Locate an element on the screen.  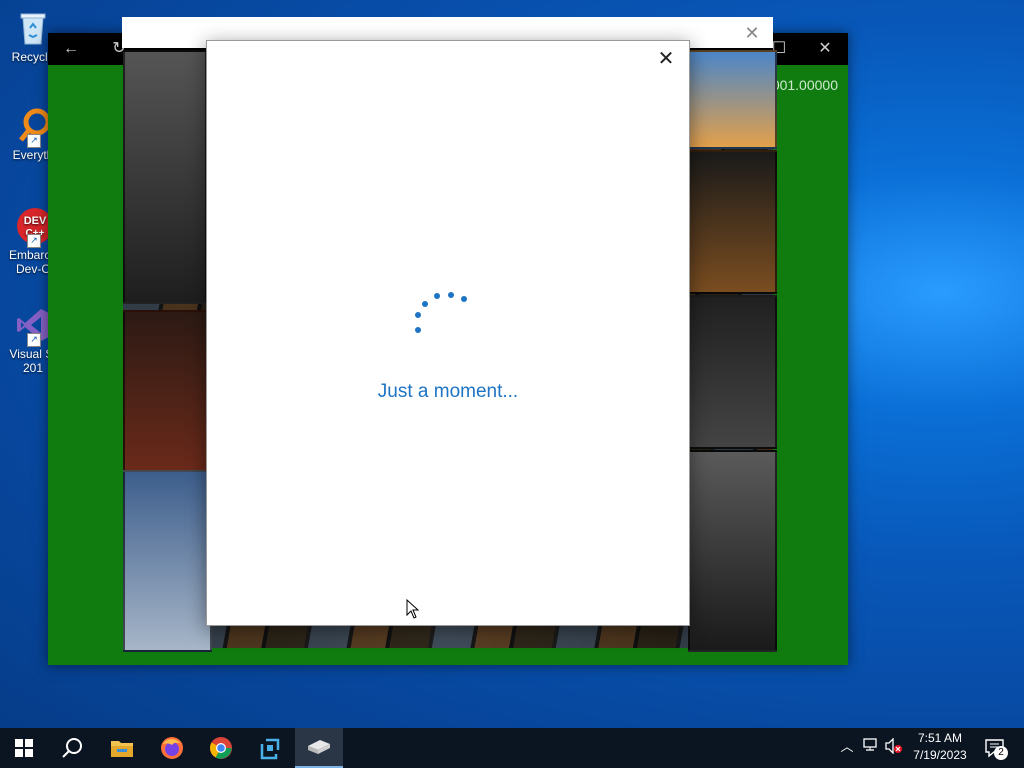
firefox-button is located at coordinates (172, 748).